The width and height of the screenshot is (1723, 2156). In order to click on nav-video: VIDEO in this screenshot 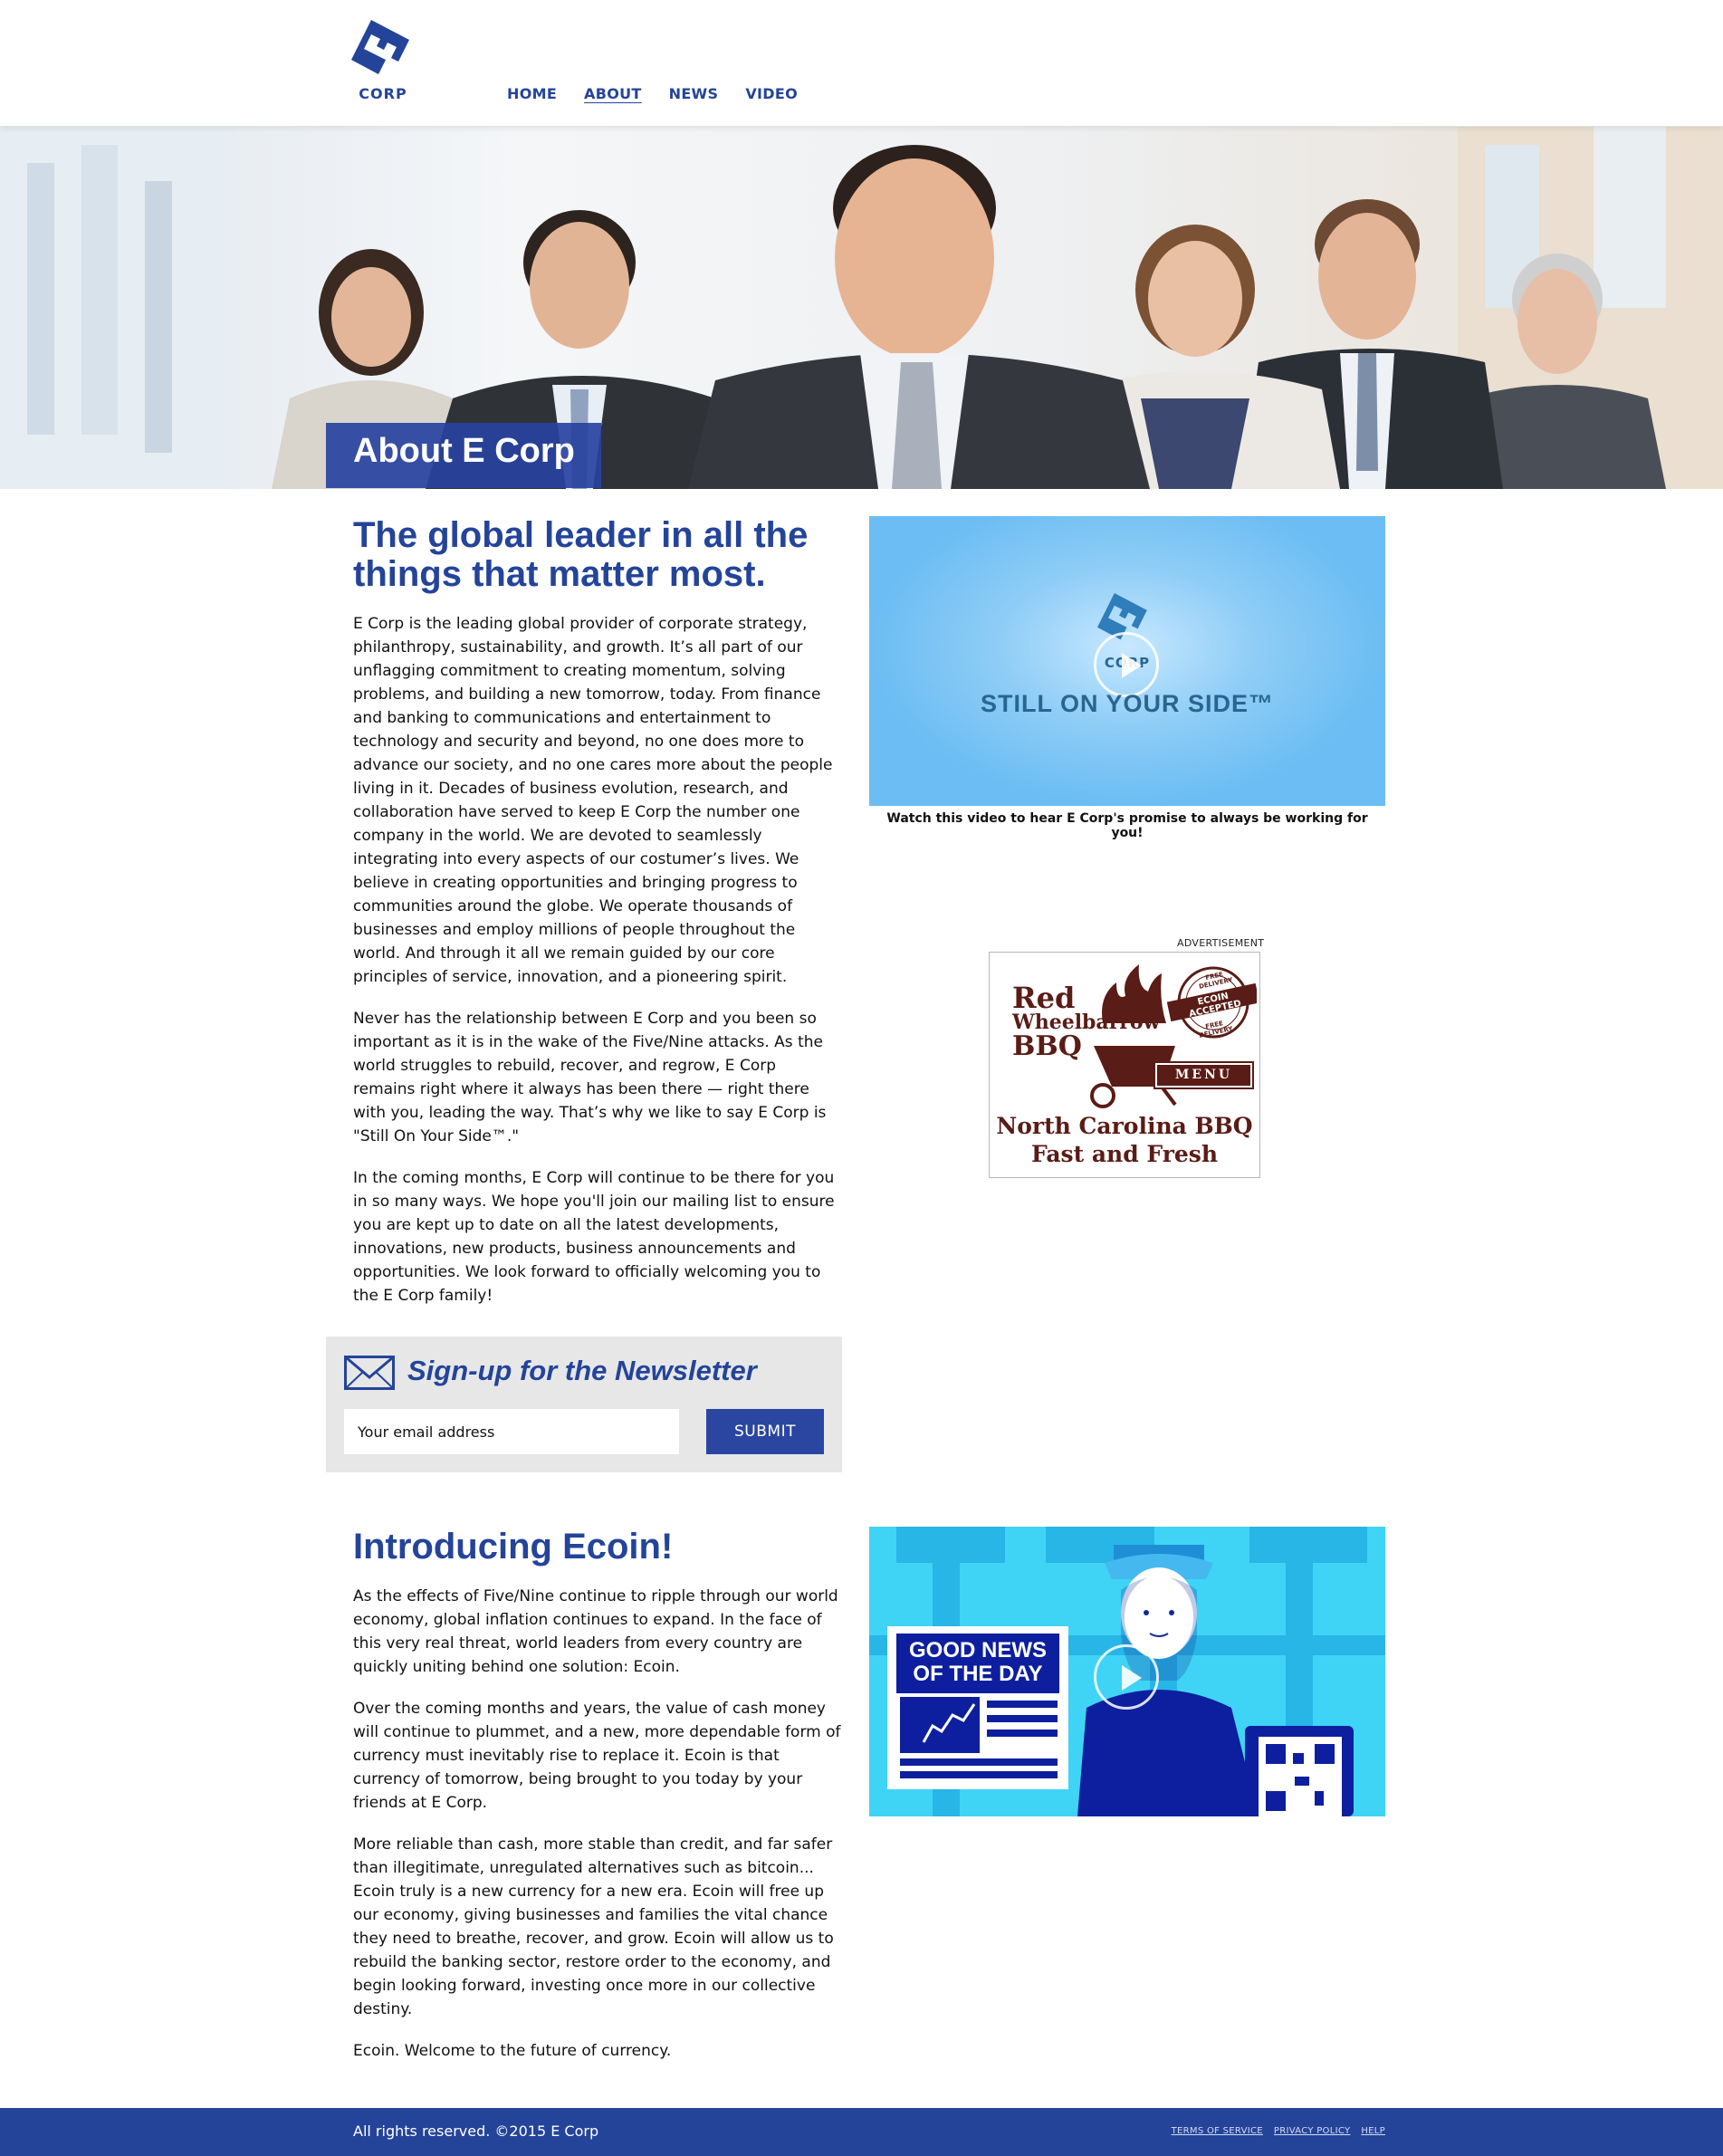, I will do `click(772, 93)`.